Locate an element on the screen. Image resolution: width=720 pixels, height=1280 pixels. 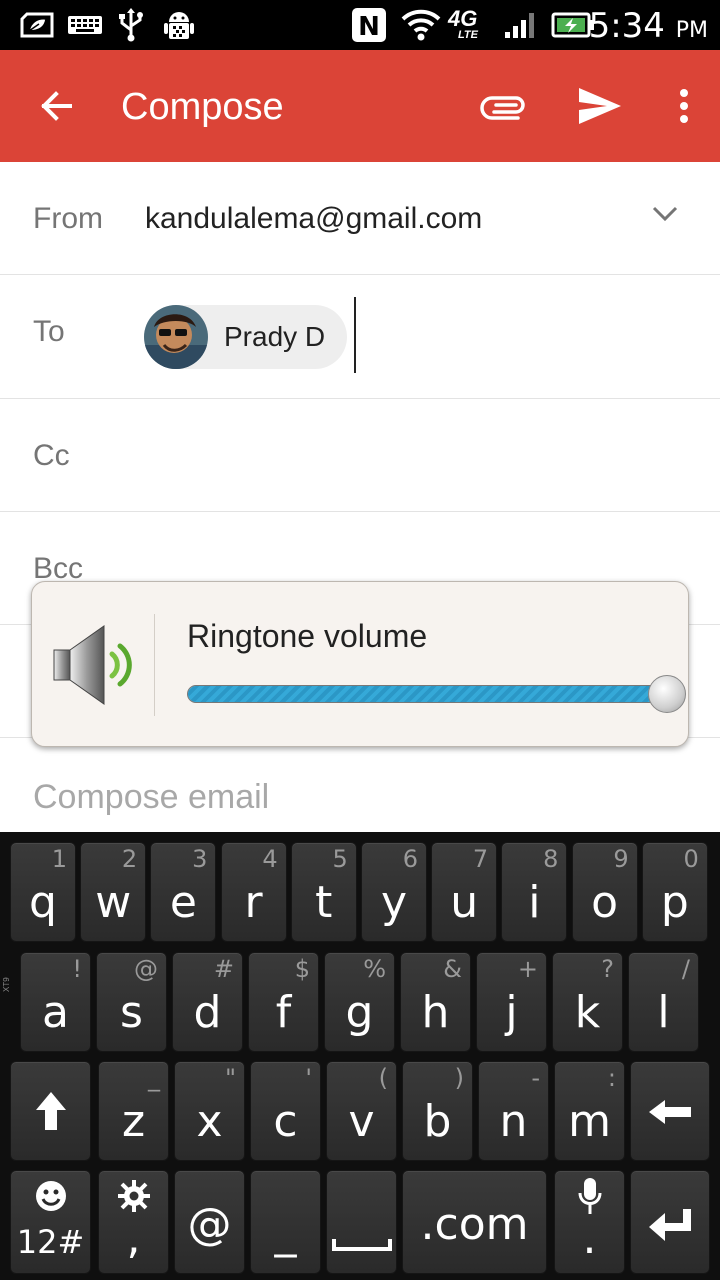
key-label: a is located at coordinates (55, 1012).